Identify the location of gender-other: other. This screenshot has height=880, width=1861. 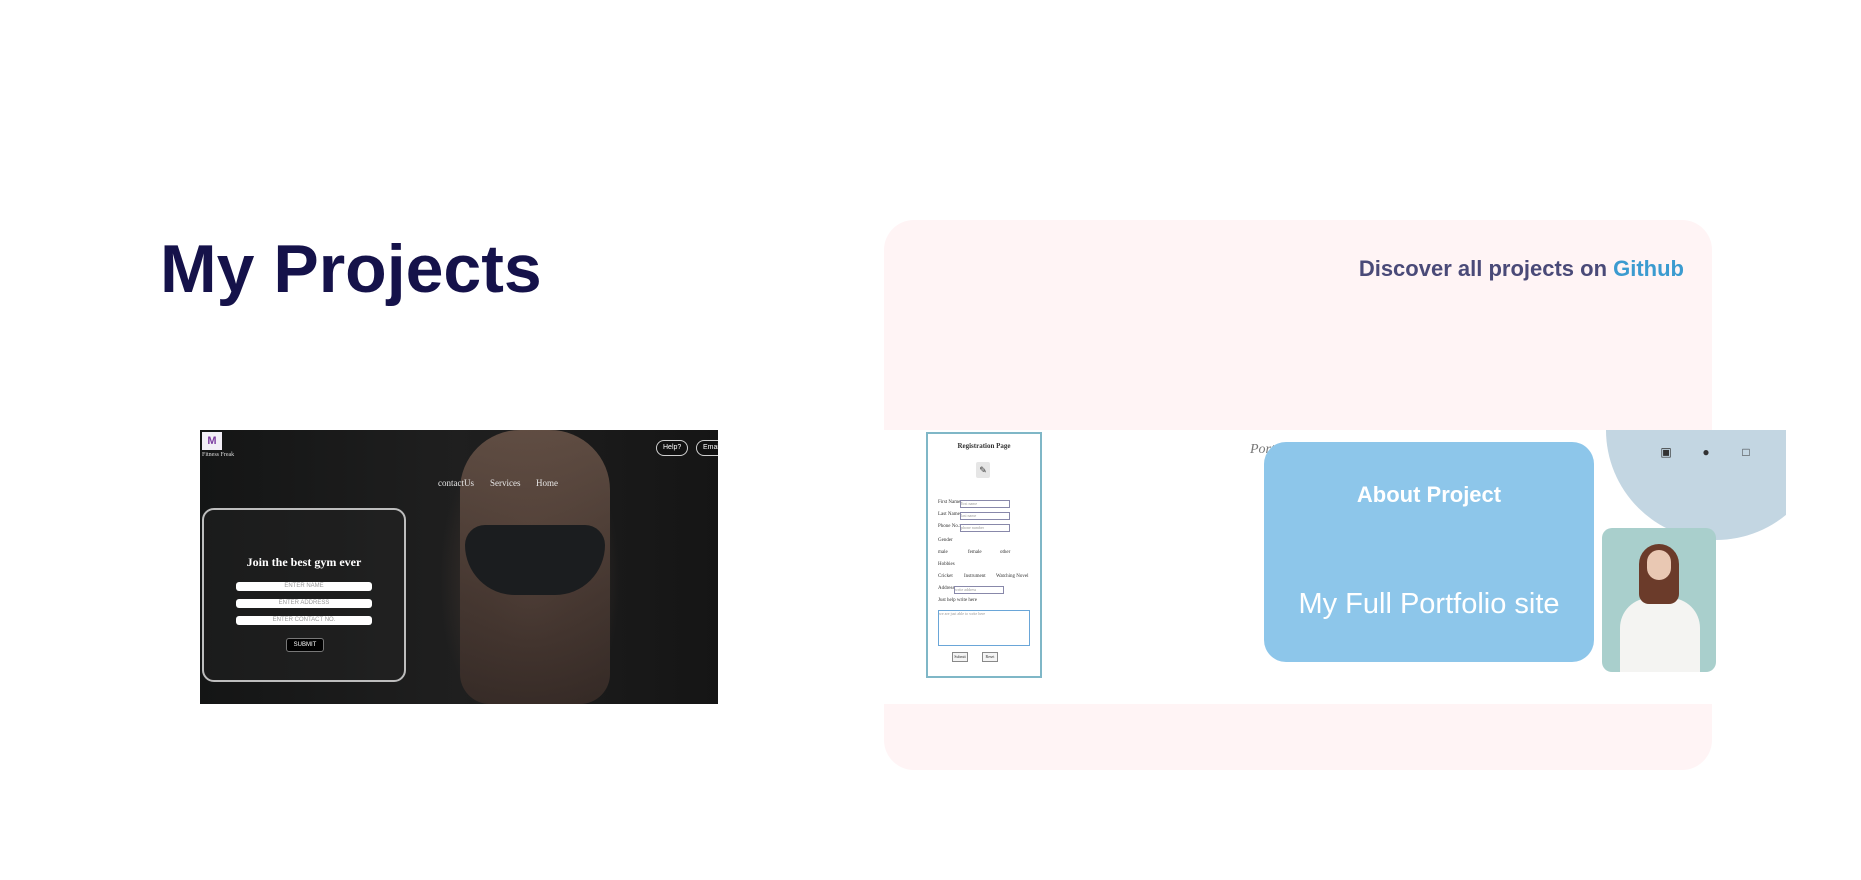
(1005, 552).